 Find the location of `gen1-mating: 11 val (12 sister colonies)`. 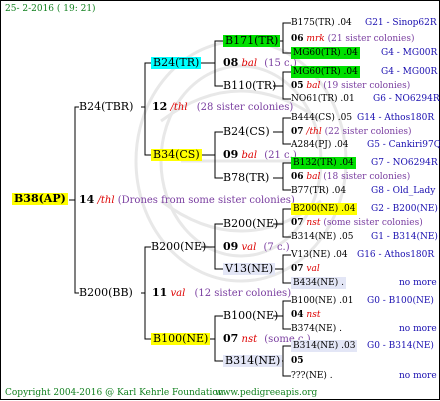

gen1-mating: 11 val (12 sister colonies) is located at coordinates (222, 293).